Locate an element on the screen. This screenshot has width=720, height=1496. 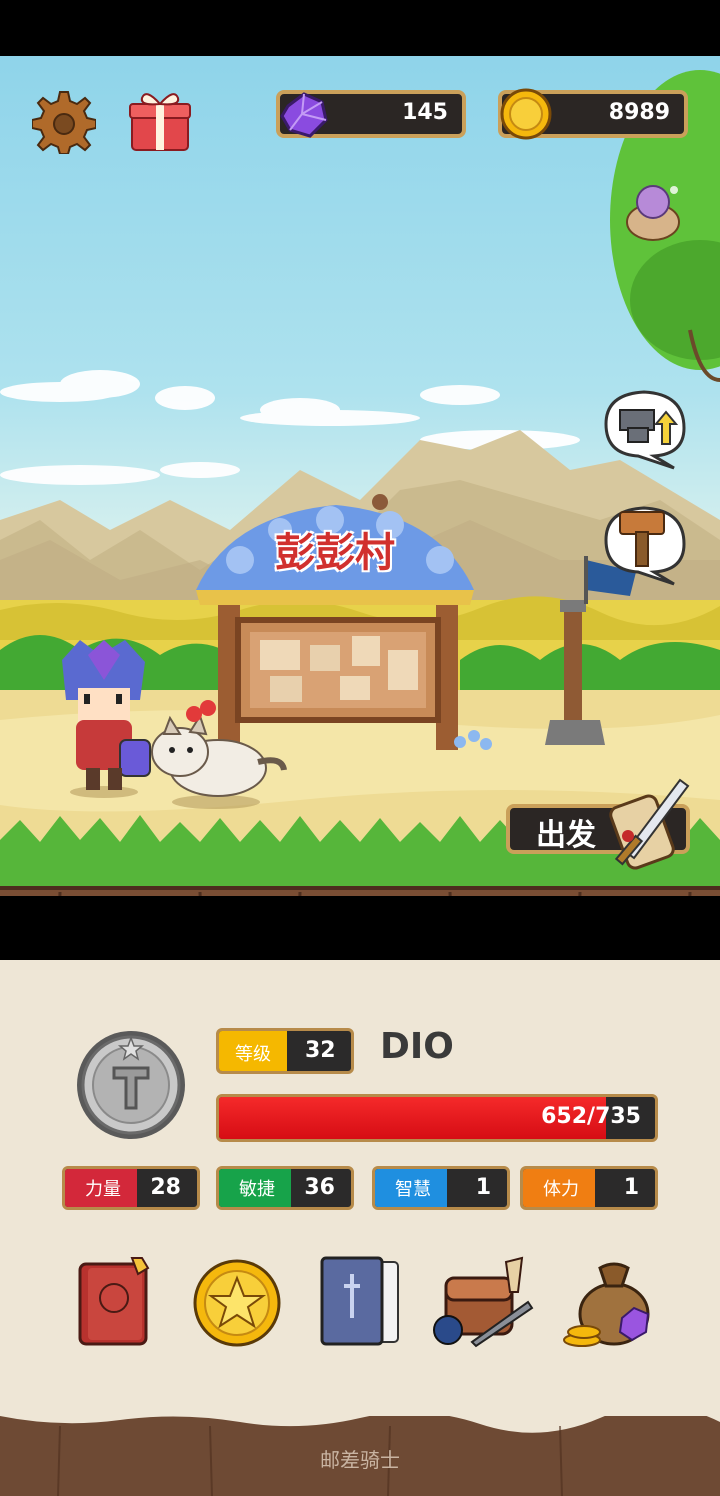
stat-agility-label: 敏捷 is located at coordinates (255, 1188).